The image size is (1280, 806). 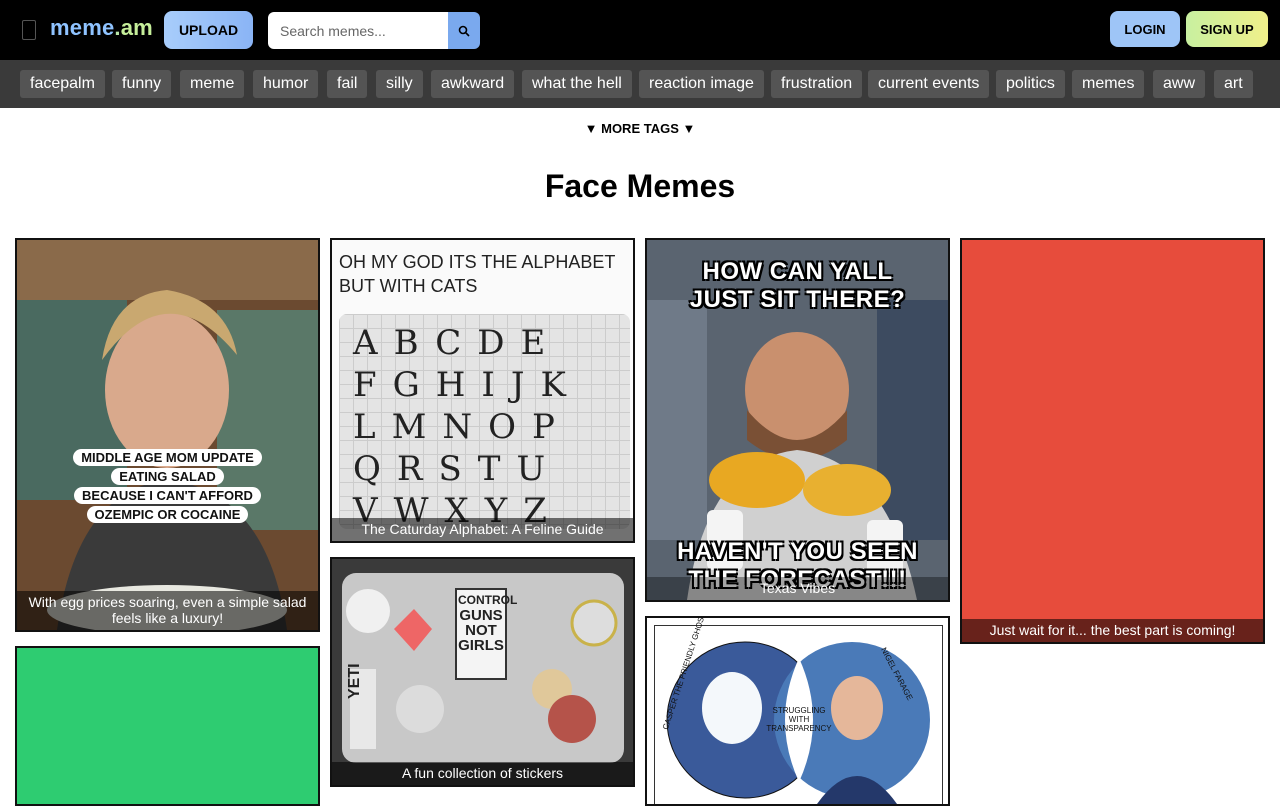 What do you see at coordinates (347, 84) in the screenshot?
I see `tag-fail: fail` at bounding box center [347, 84].